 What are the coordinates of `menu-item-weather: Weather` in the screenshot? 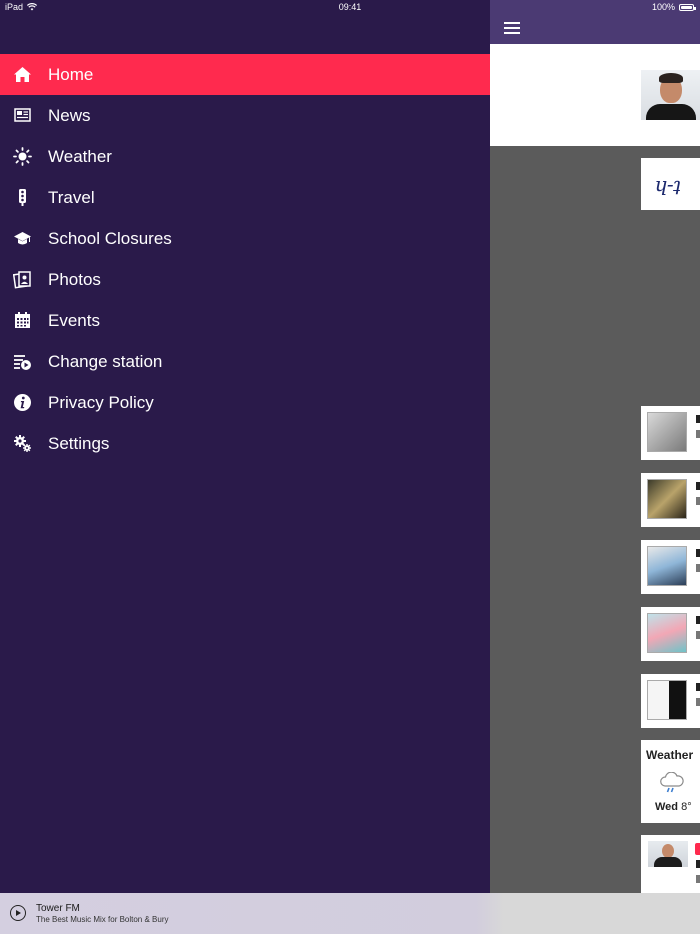 It's located at (245, 156).